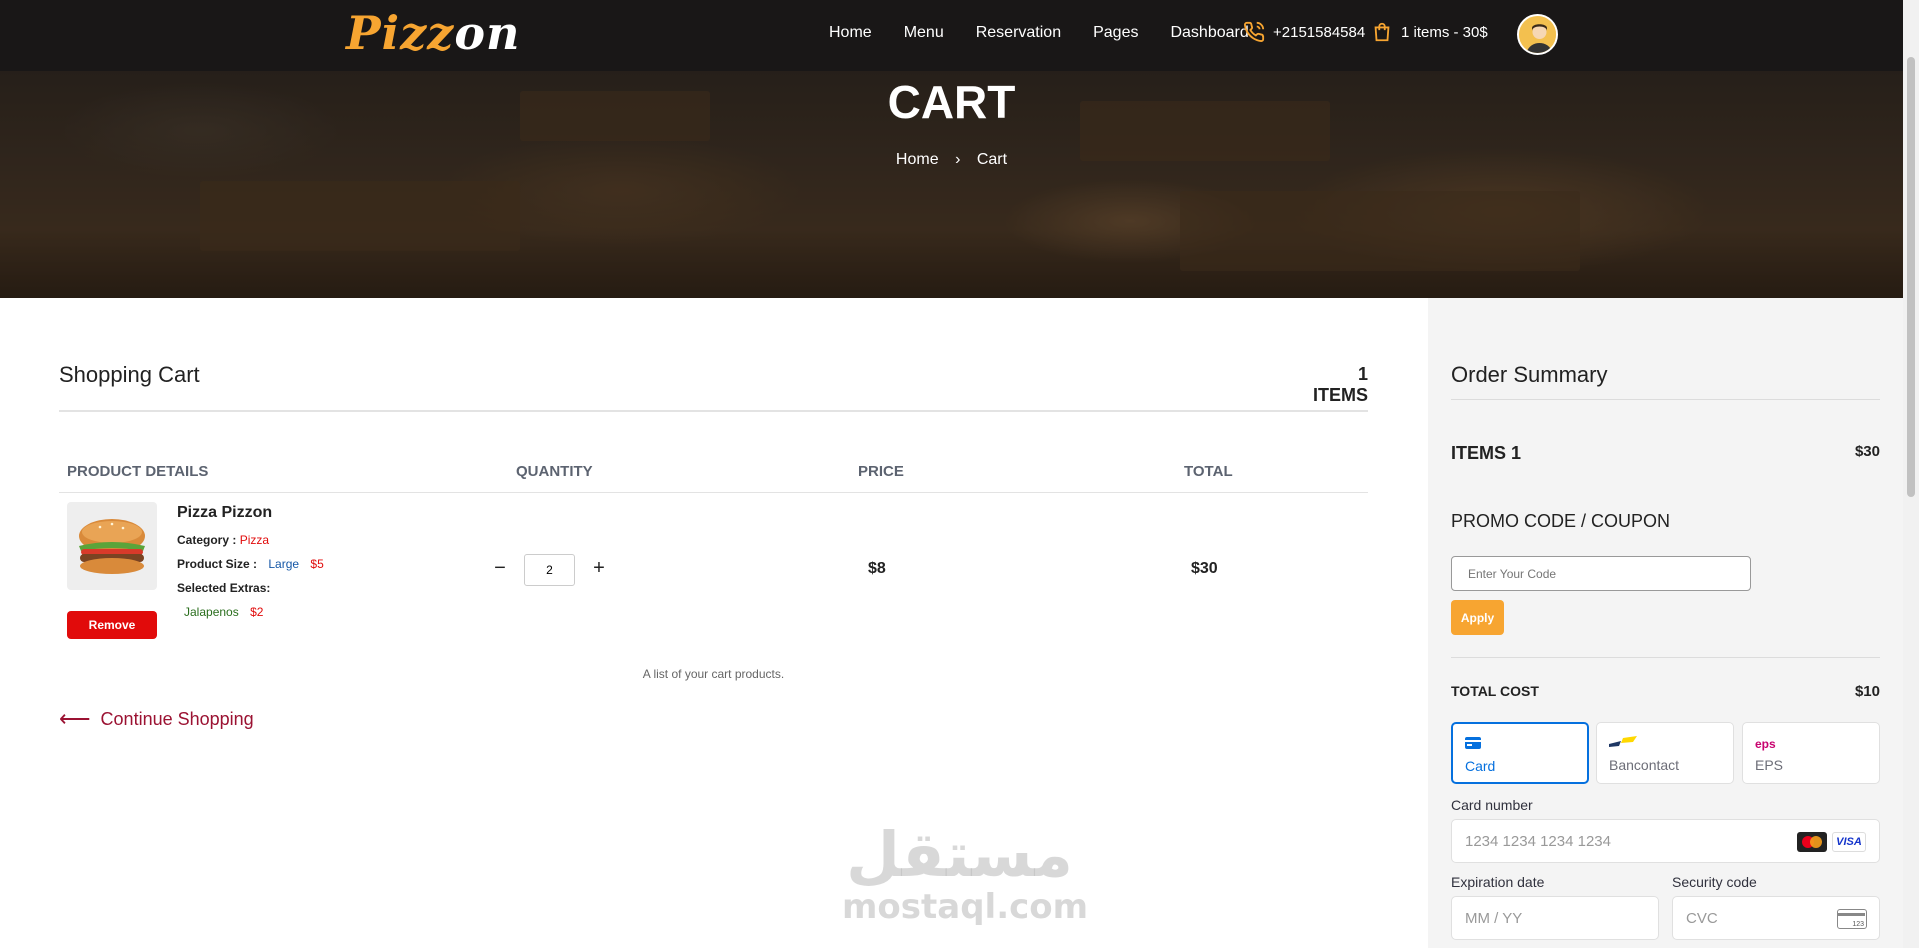  I want to click on extra-price: $2, so click(257, 612).